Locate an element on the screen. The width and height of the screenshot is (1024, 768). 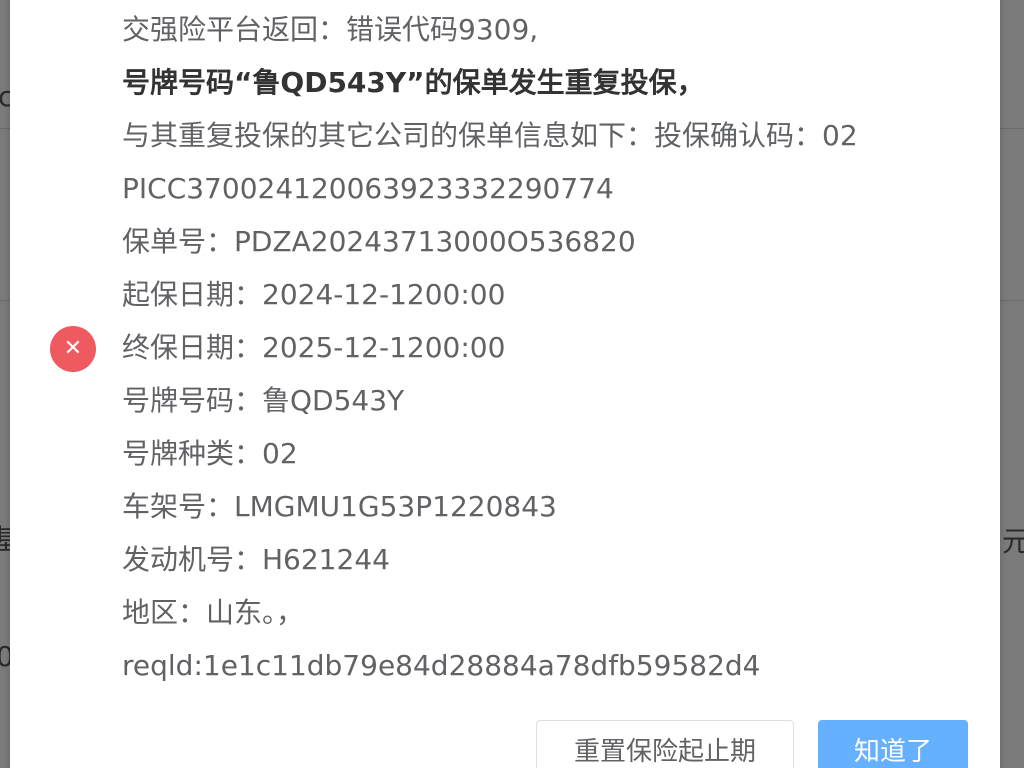
message-line: 终保日期：2025-12-1200:00 is located at coordinates (314, 347).